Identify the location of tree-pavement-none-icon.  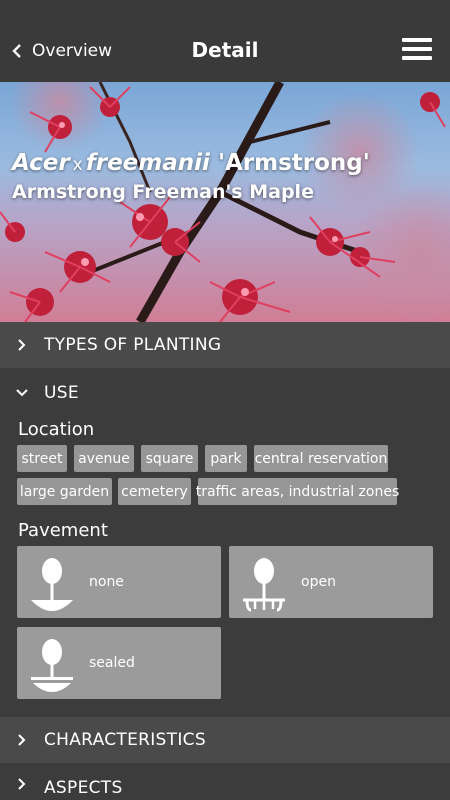
(52, 584).